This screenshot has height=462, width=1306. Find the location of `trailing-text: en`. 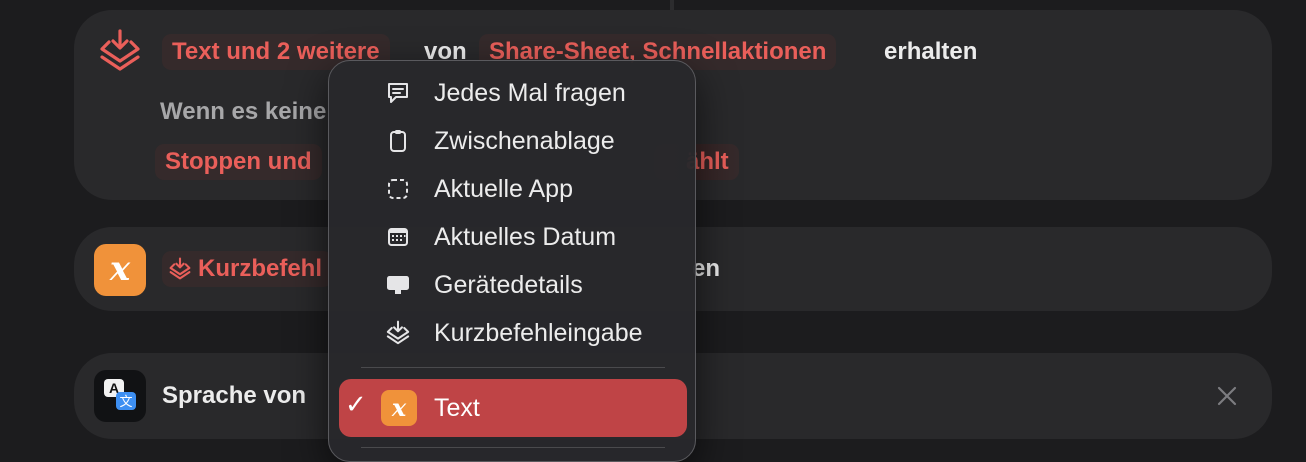

trailing-text: en is located at coordinates (706, 268).